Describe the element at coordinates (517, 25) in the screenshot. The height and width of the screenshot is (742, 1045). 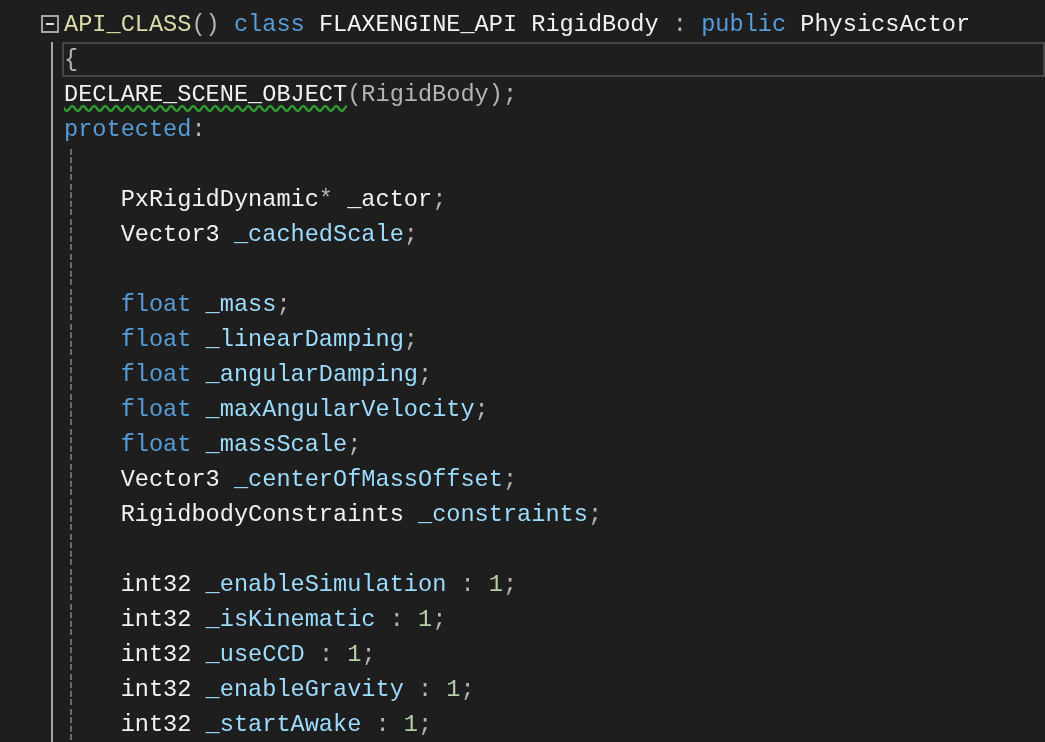
I see `code-line: API_CLASS() class FLAXENGINE_API RigidBody : public PhysicsActor` at that location.